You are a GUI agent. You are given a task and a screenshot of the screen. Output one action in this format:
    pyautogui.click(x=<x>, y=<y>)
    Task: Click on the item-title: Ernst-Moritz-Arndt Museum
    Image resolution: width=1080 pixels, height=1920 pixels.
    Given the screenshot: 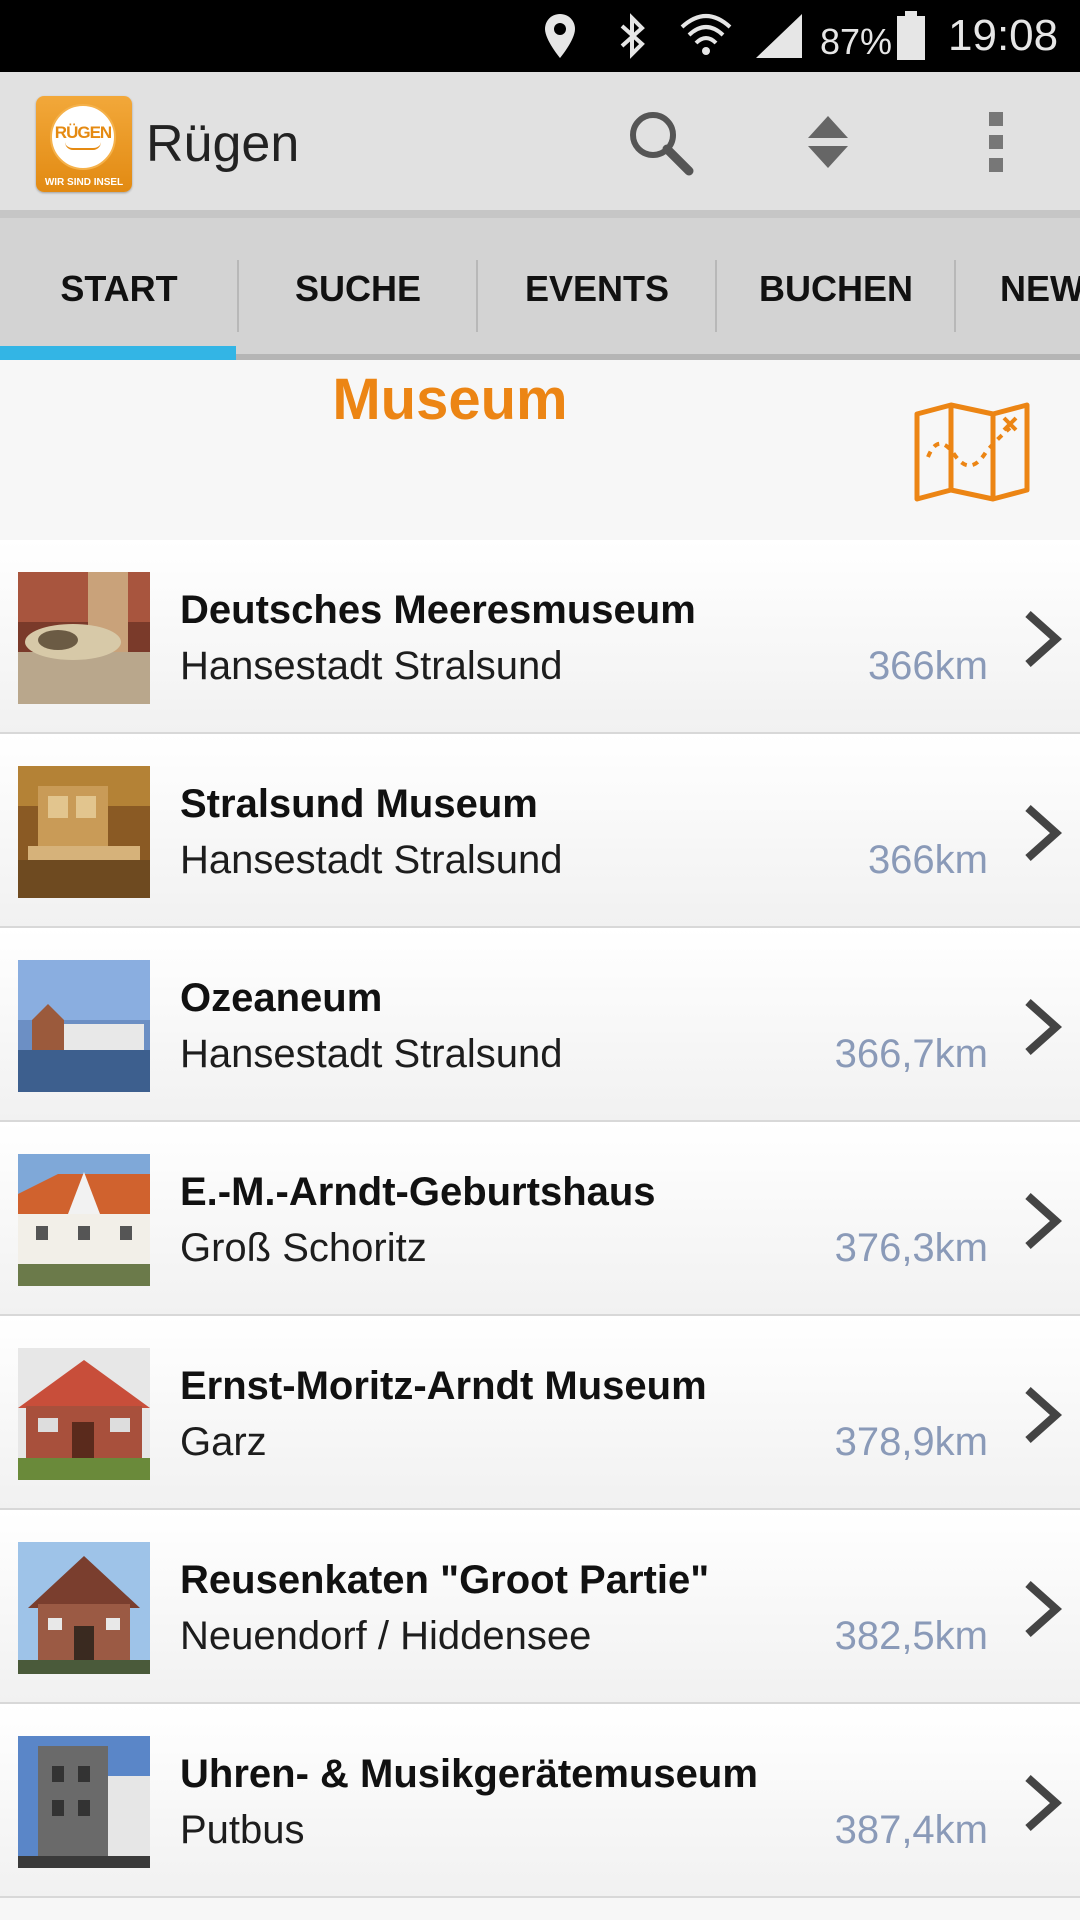 What is the action you would take?
    pyautogui.click(x=443, y=1386)
    